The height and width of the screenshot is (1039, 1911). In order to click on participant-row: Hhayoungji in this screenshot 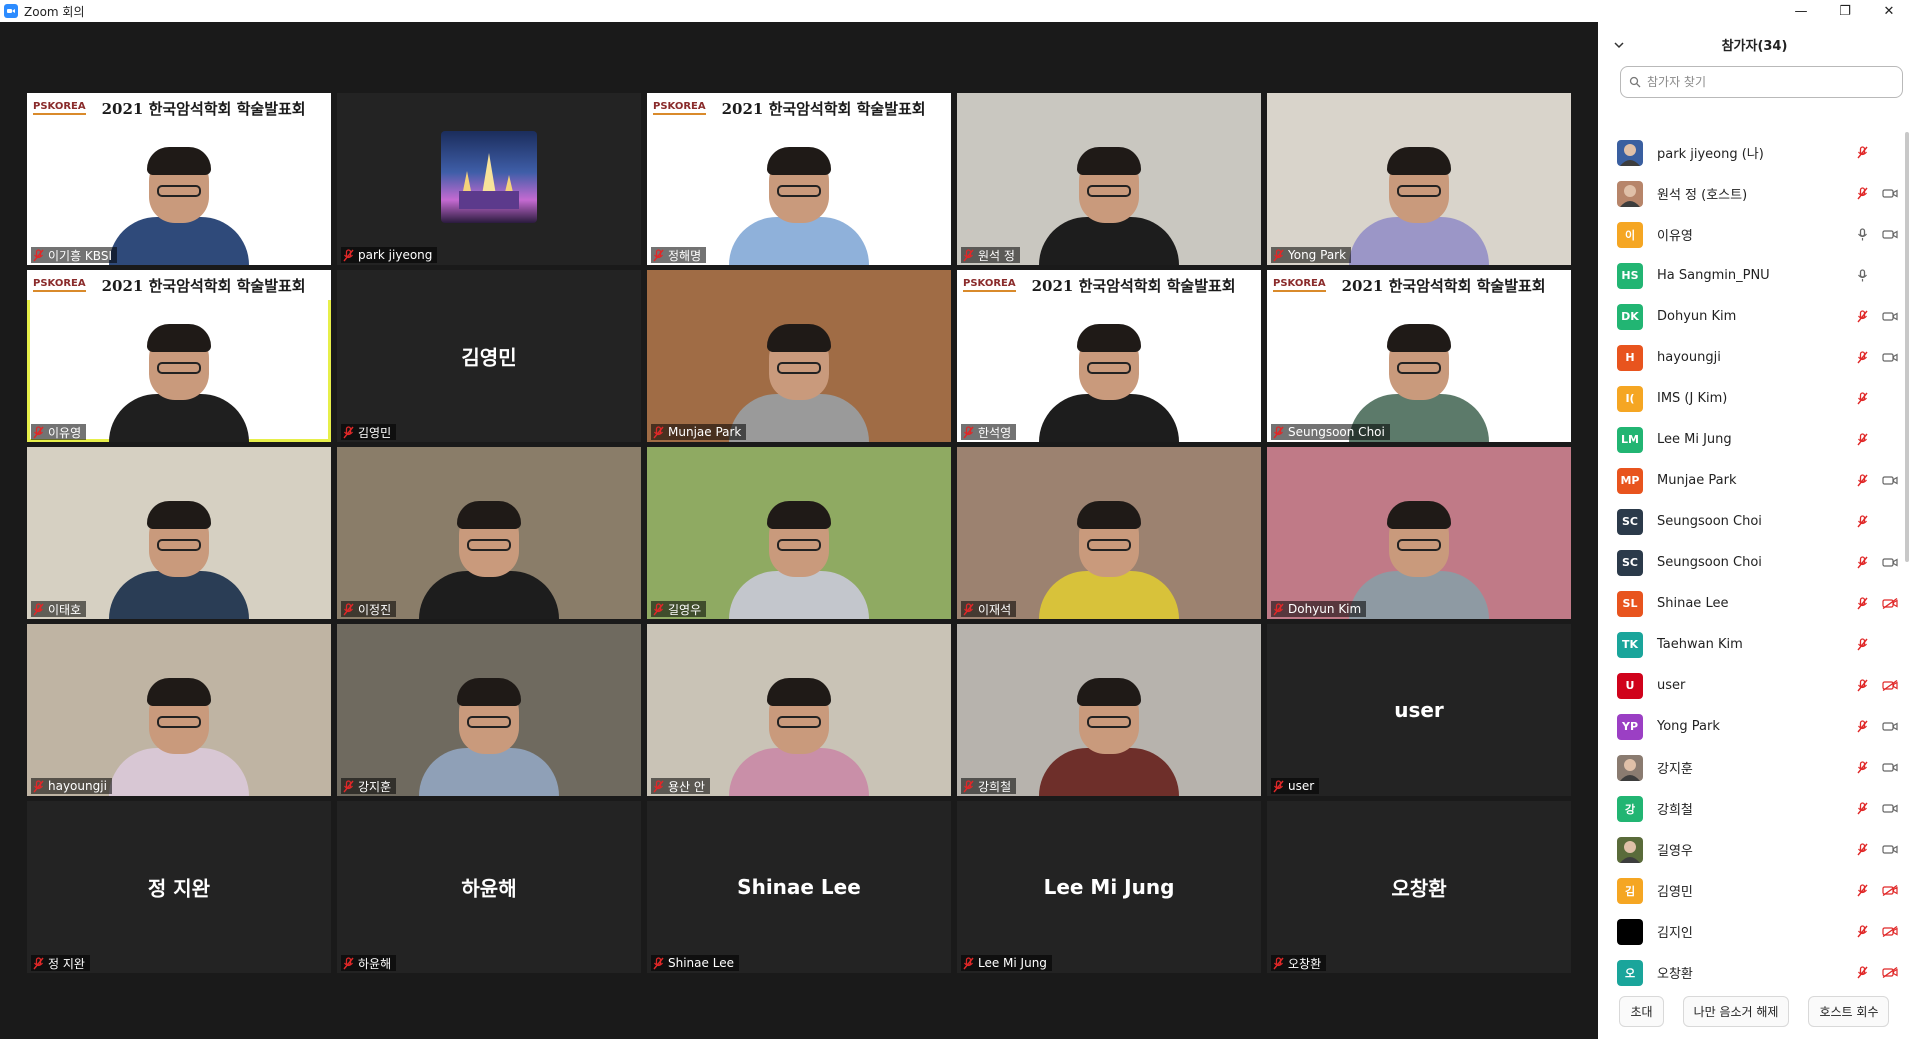, I will do `click(1754, 357)`.